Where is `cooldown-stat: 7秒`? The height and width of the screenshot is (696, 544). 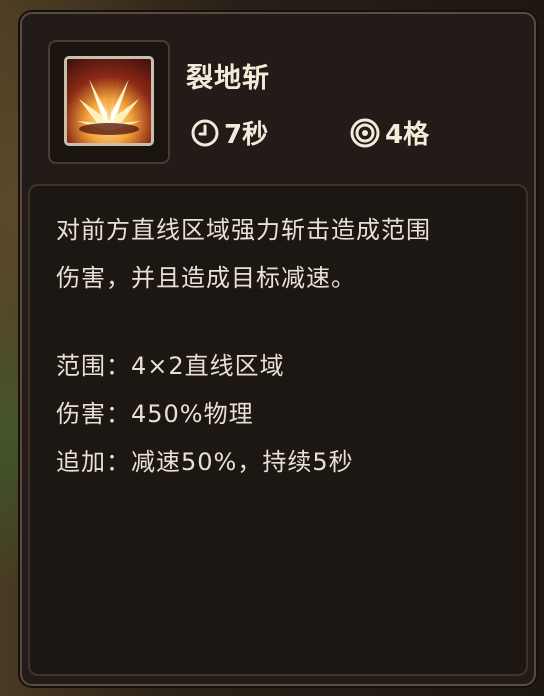
cooldown-stat: 7秒 is located at coordinates (229, 132).